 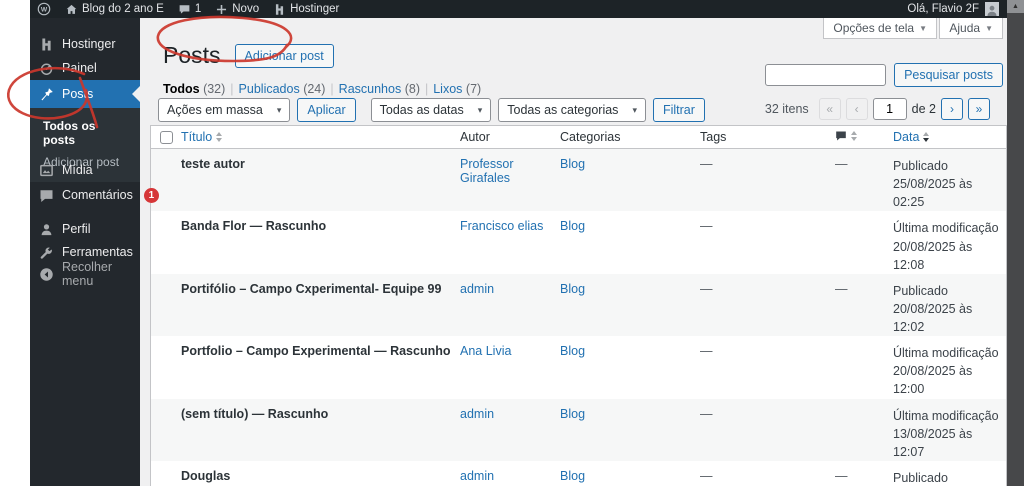 I want to click on post-title-link: teste autor, so click(x=213, y=164).